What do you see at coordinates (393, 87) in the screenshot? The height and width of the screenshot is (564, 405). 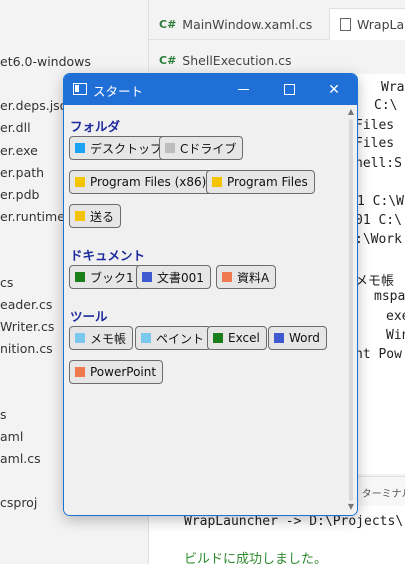 I see `code-line: Wra` at bounding box center [393, 87].